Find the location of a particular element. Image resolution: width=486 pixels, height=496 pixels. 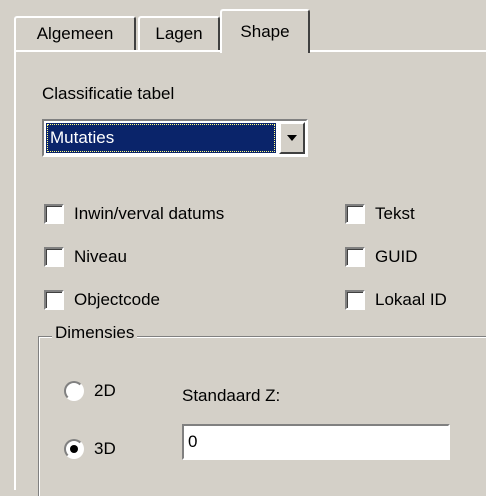

option-lokaal-id: Lokaal ID is located at coordinates (396, 300).